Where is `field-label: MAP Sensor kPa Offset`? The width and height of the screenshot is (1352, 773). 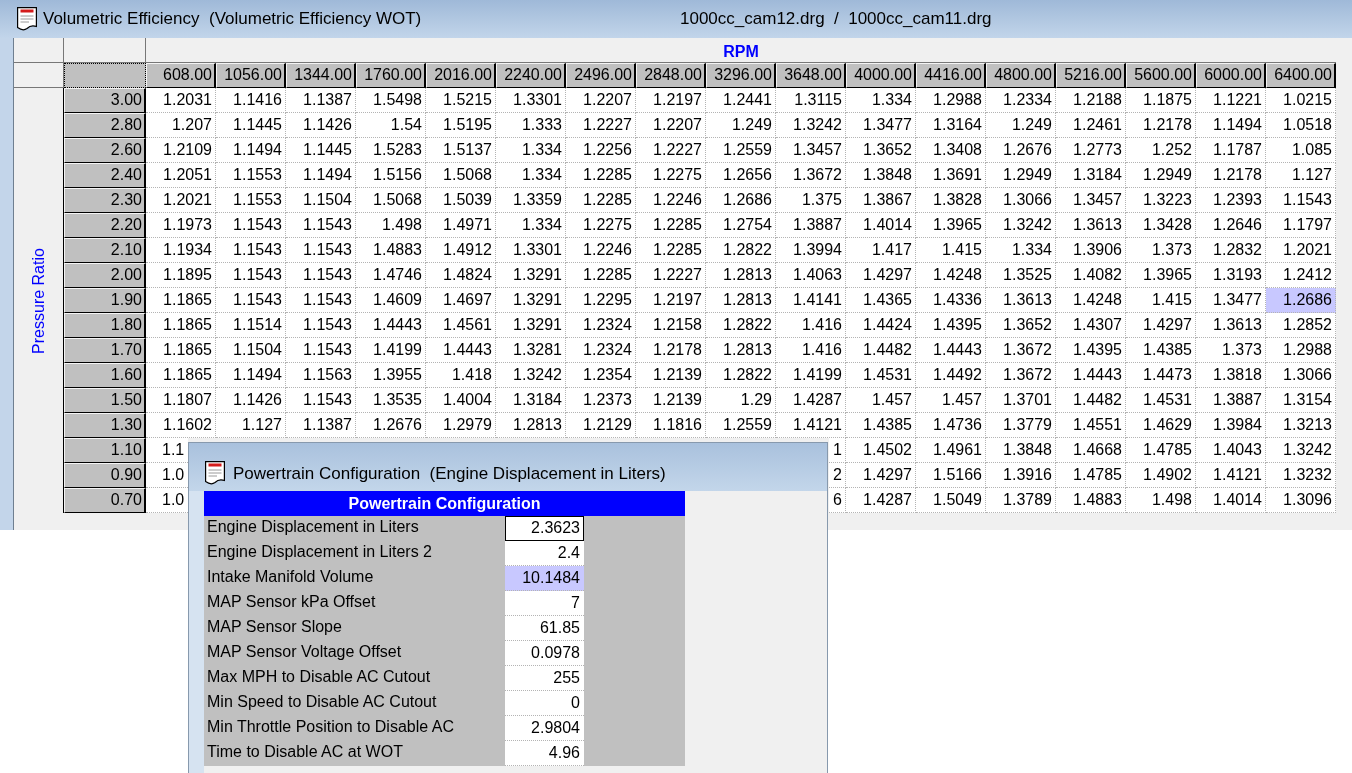 field-label: MAP Sensor kPa Offset is located at coordinates (291, 602).